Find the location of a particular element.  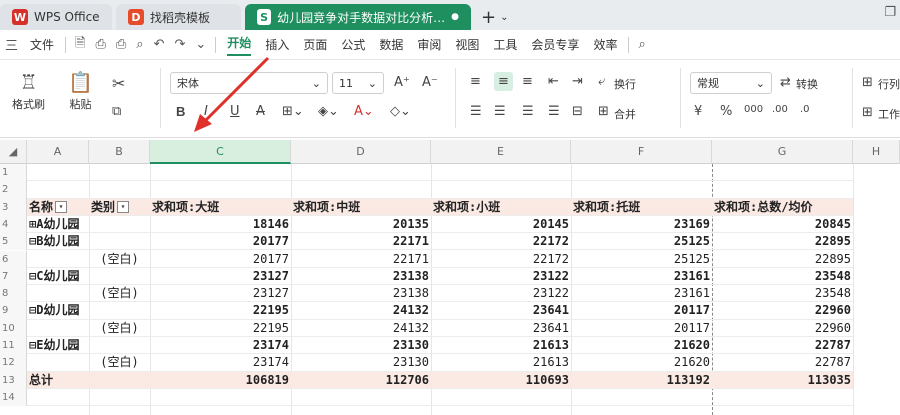

merge-label: 合并 is located at coordinates (625, 114).